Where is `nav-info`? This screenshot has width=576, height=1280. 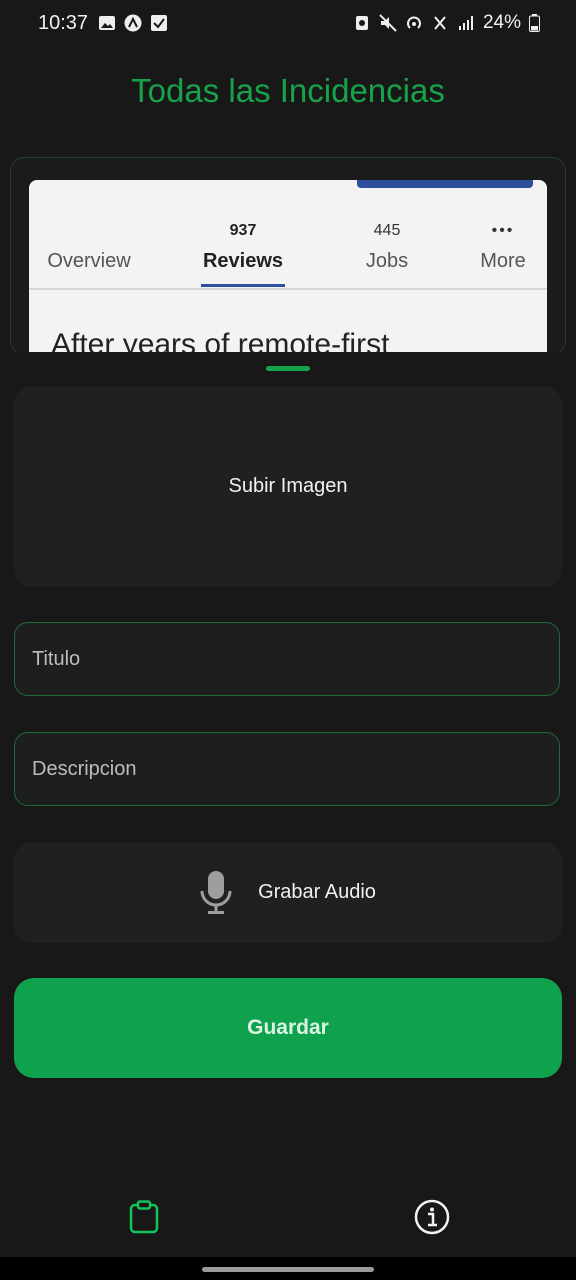 nav-info is located at coordinates (432, 1217).